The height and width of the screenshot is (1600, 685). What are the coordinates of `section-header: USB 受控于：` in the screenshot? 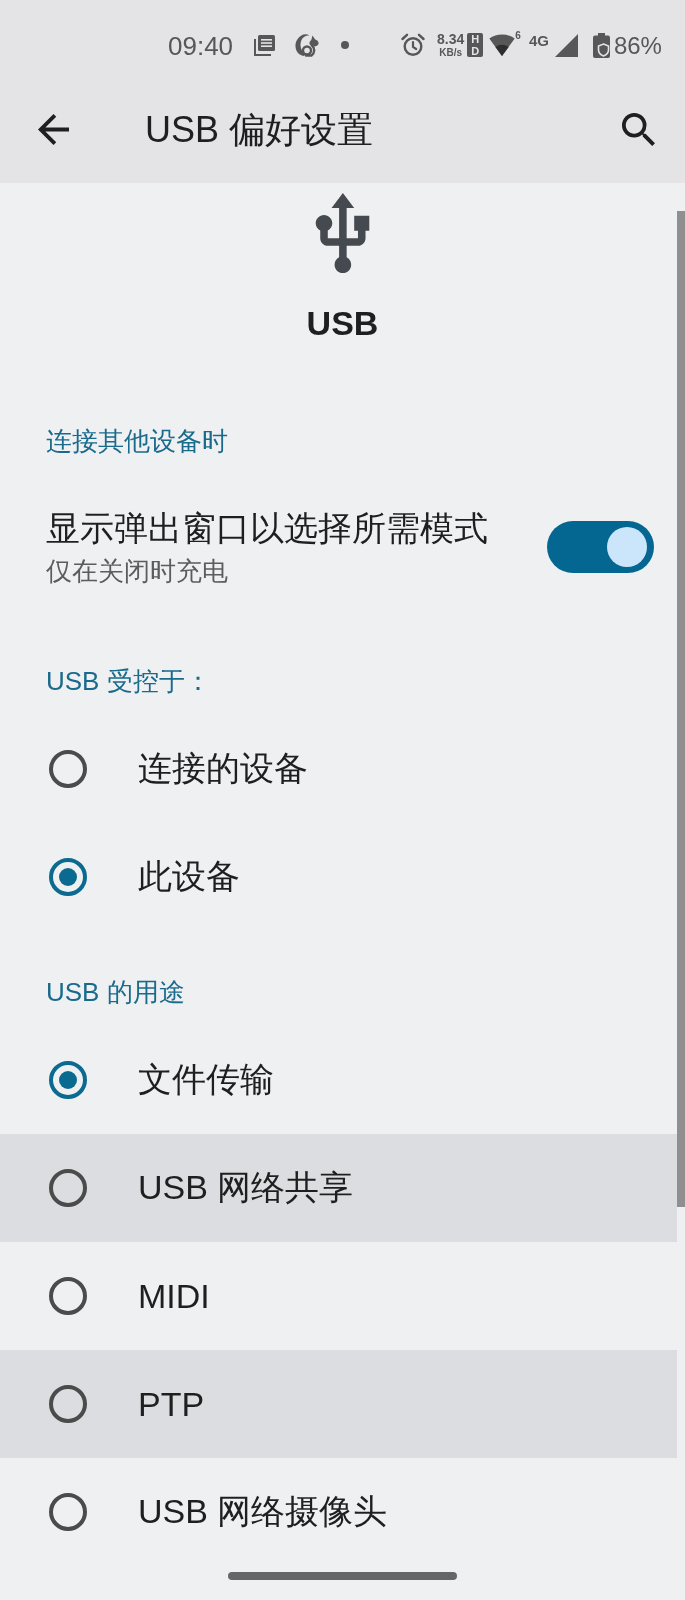 It's located at (128, 681).